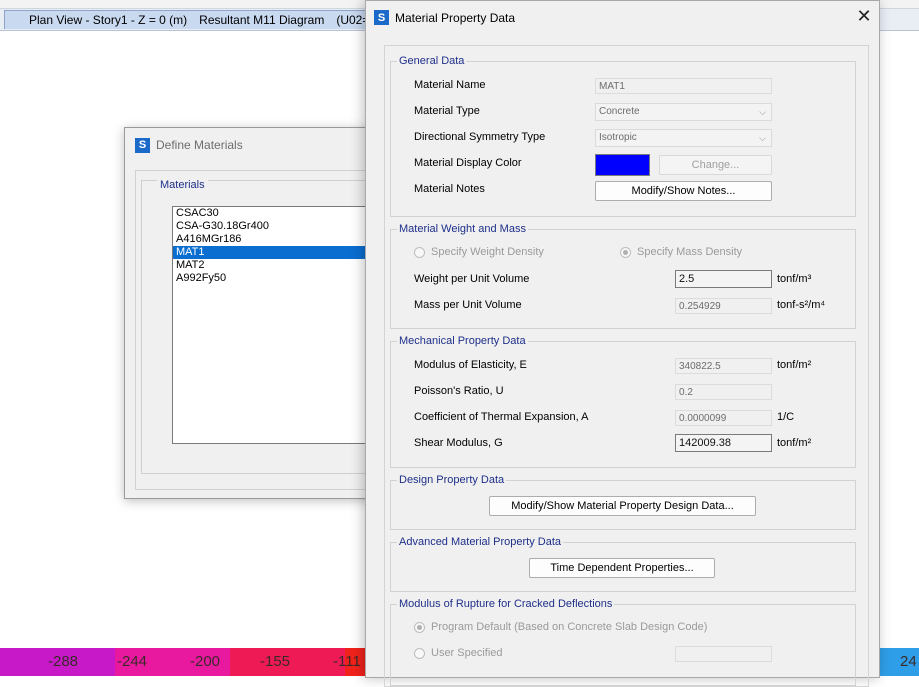  Describe the element at coordinates (447, 111) in the screenshot. I see `material-type-label: Material Type` at that location.